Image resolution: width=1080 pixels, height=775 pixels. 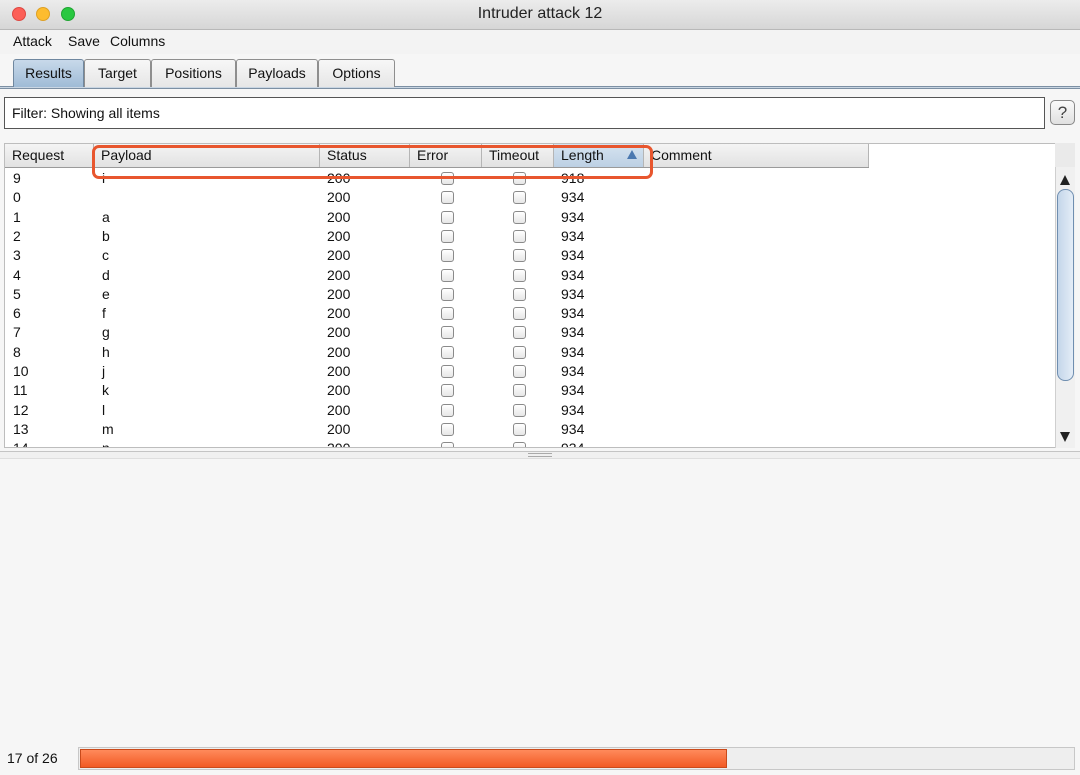 I want to click on cell-request: 4, so click(x=17, y=274).